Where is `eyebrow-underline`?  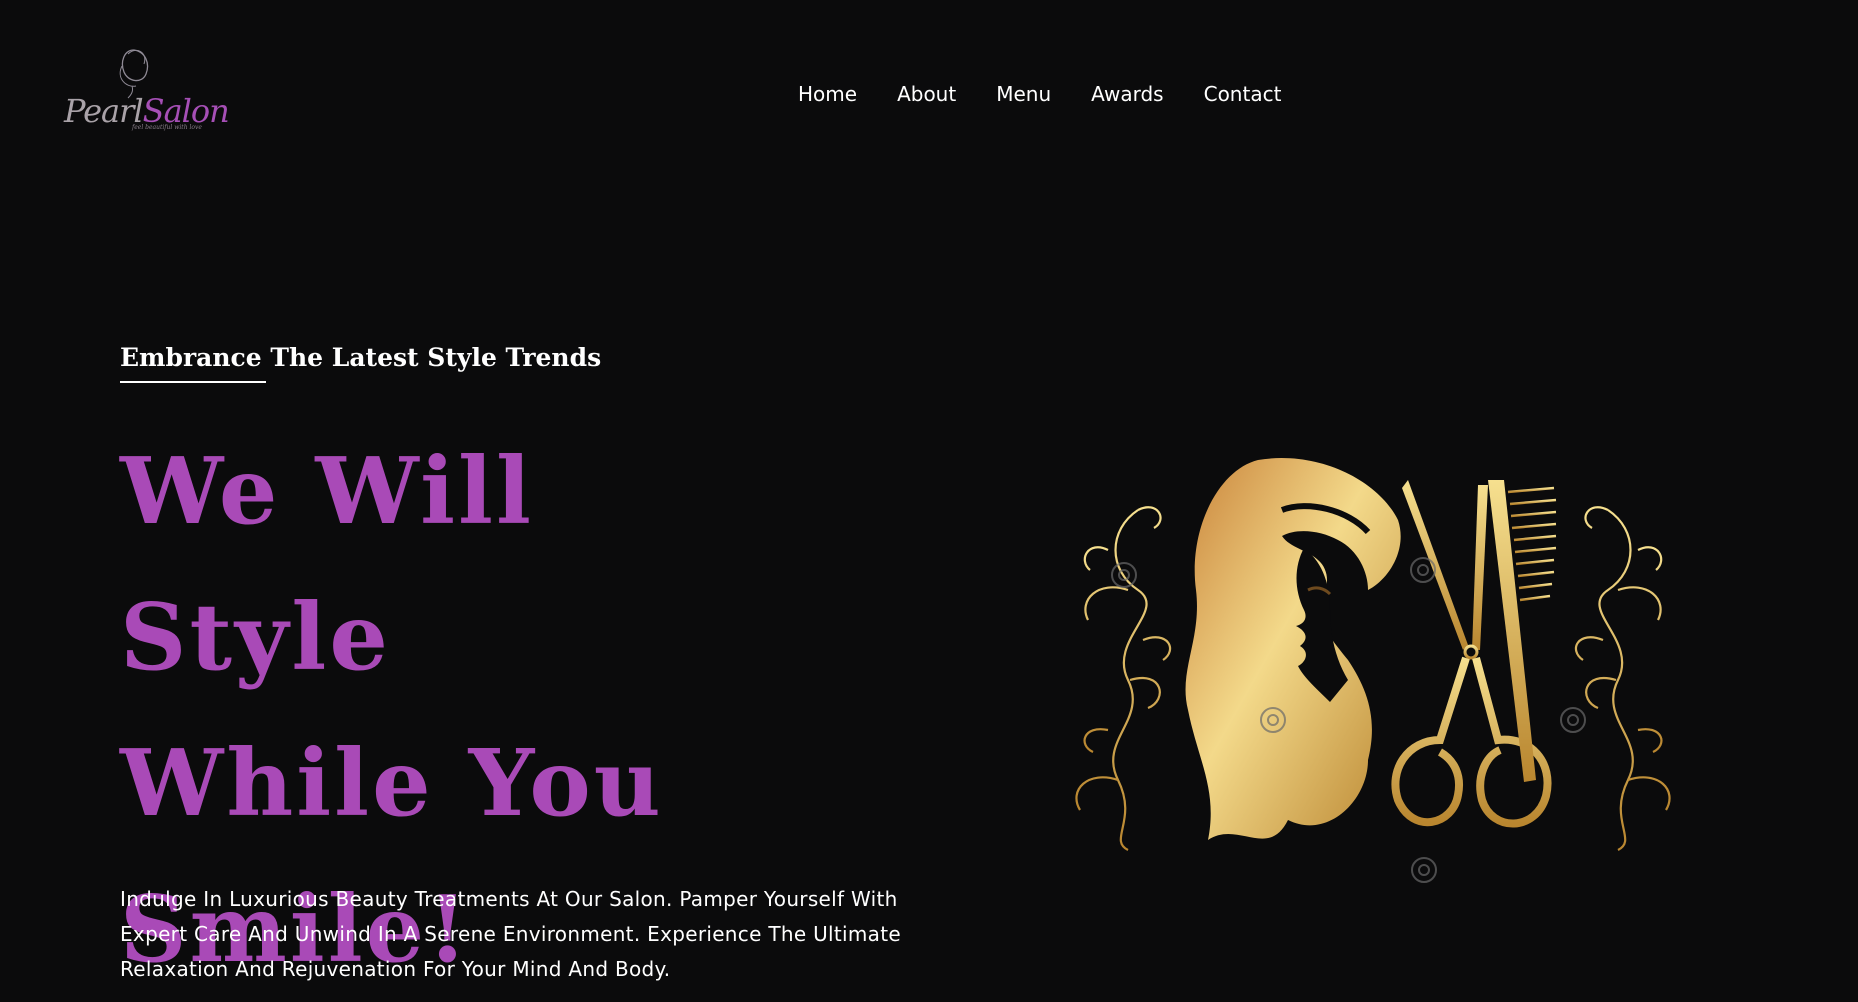 eyebrow-underline is located at coordinates (193, 382).